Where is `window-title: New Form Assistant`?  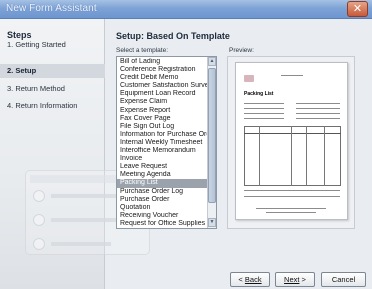 window-title: New Form Assistant is located at coordinates (51, 8).